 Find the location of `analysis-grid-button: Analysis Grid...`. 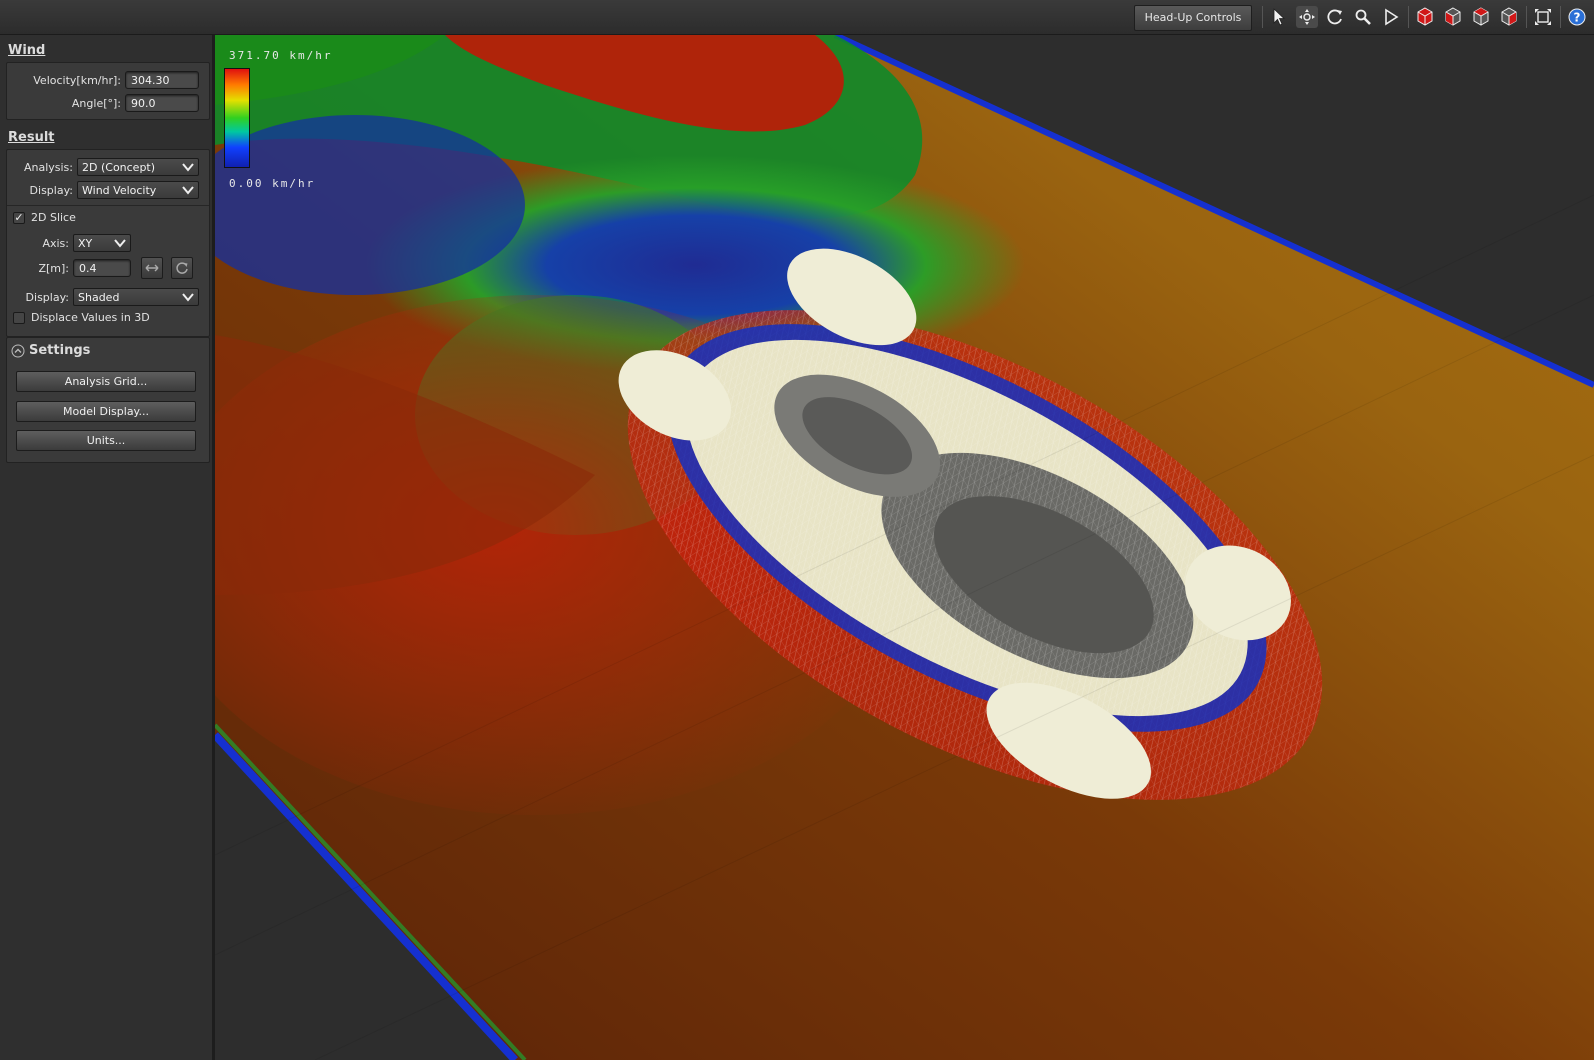

analysis-grid-button: Analysis Grid... is located at coordinates (106, 381).